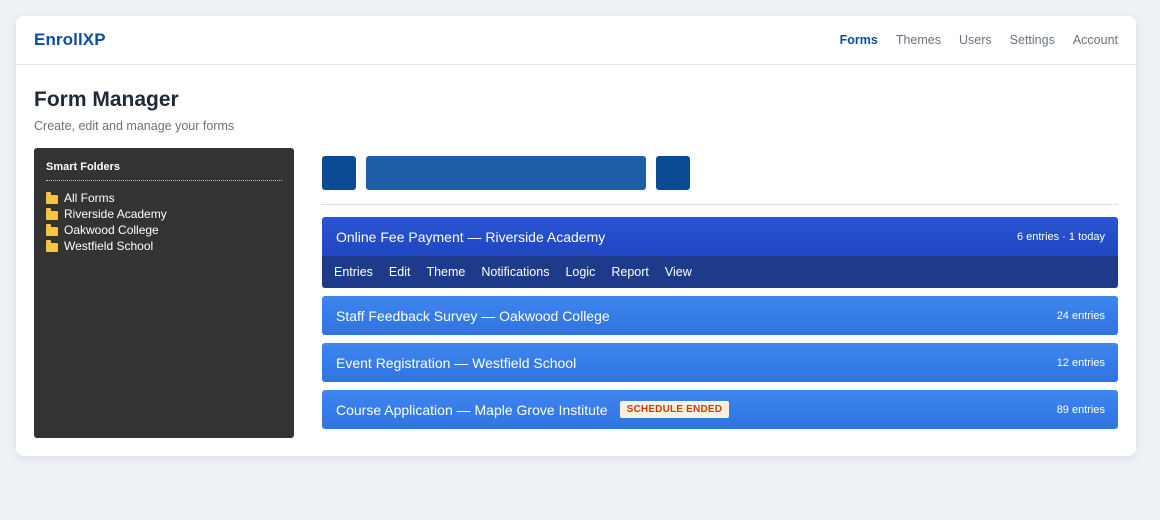 The image size is (1160, 520). Describe the element at coordinates (630, 272) in the screenshot. I see `action-report: Report` at that location.